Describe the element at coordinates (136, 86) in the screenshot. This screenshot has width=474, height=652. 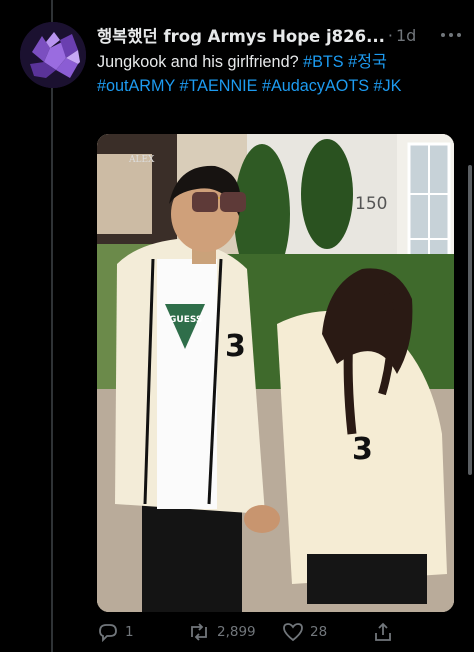
I see `hashtag-outarmy: #outARMY` at that location.